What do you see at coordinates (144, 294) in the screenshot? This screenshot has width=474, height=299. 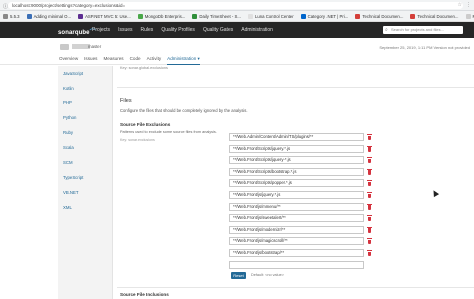 I see `next-property-title: Source File Inclusions` at bounding box center [144, 294].